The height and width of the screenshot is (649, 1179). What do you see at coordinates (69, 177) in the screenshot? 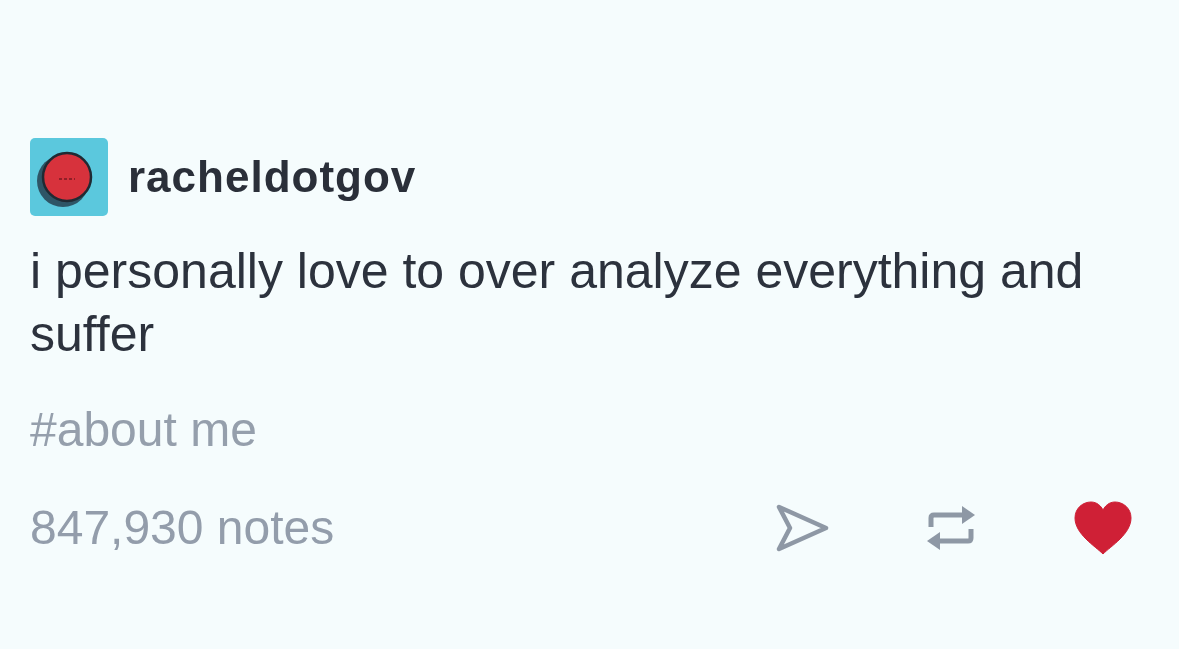
I see `avatar-icon` at bounding box center [69, 177].